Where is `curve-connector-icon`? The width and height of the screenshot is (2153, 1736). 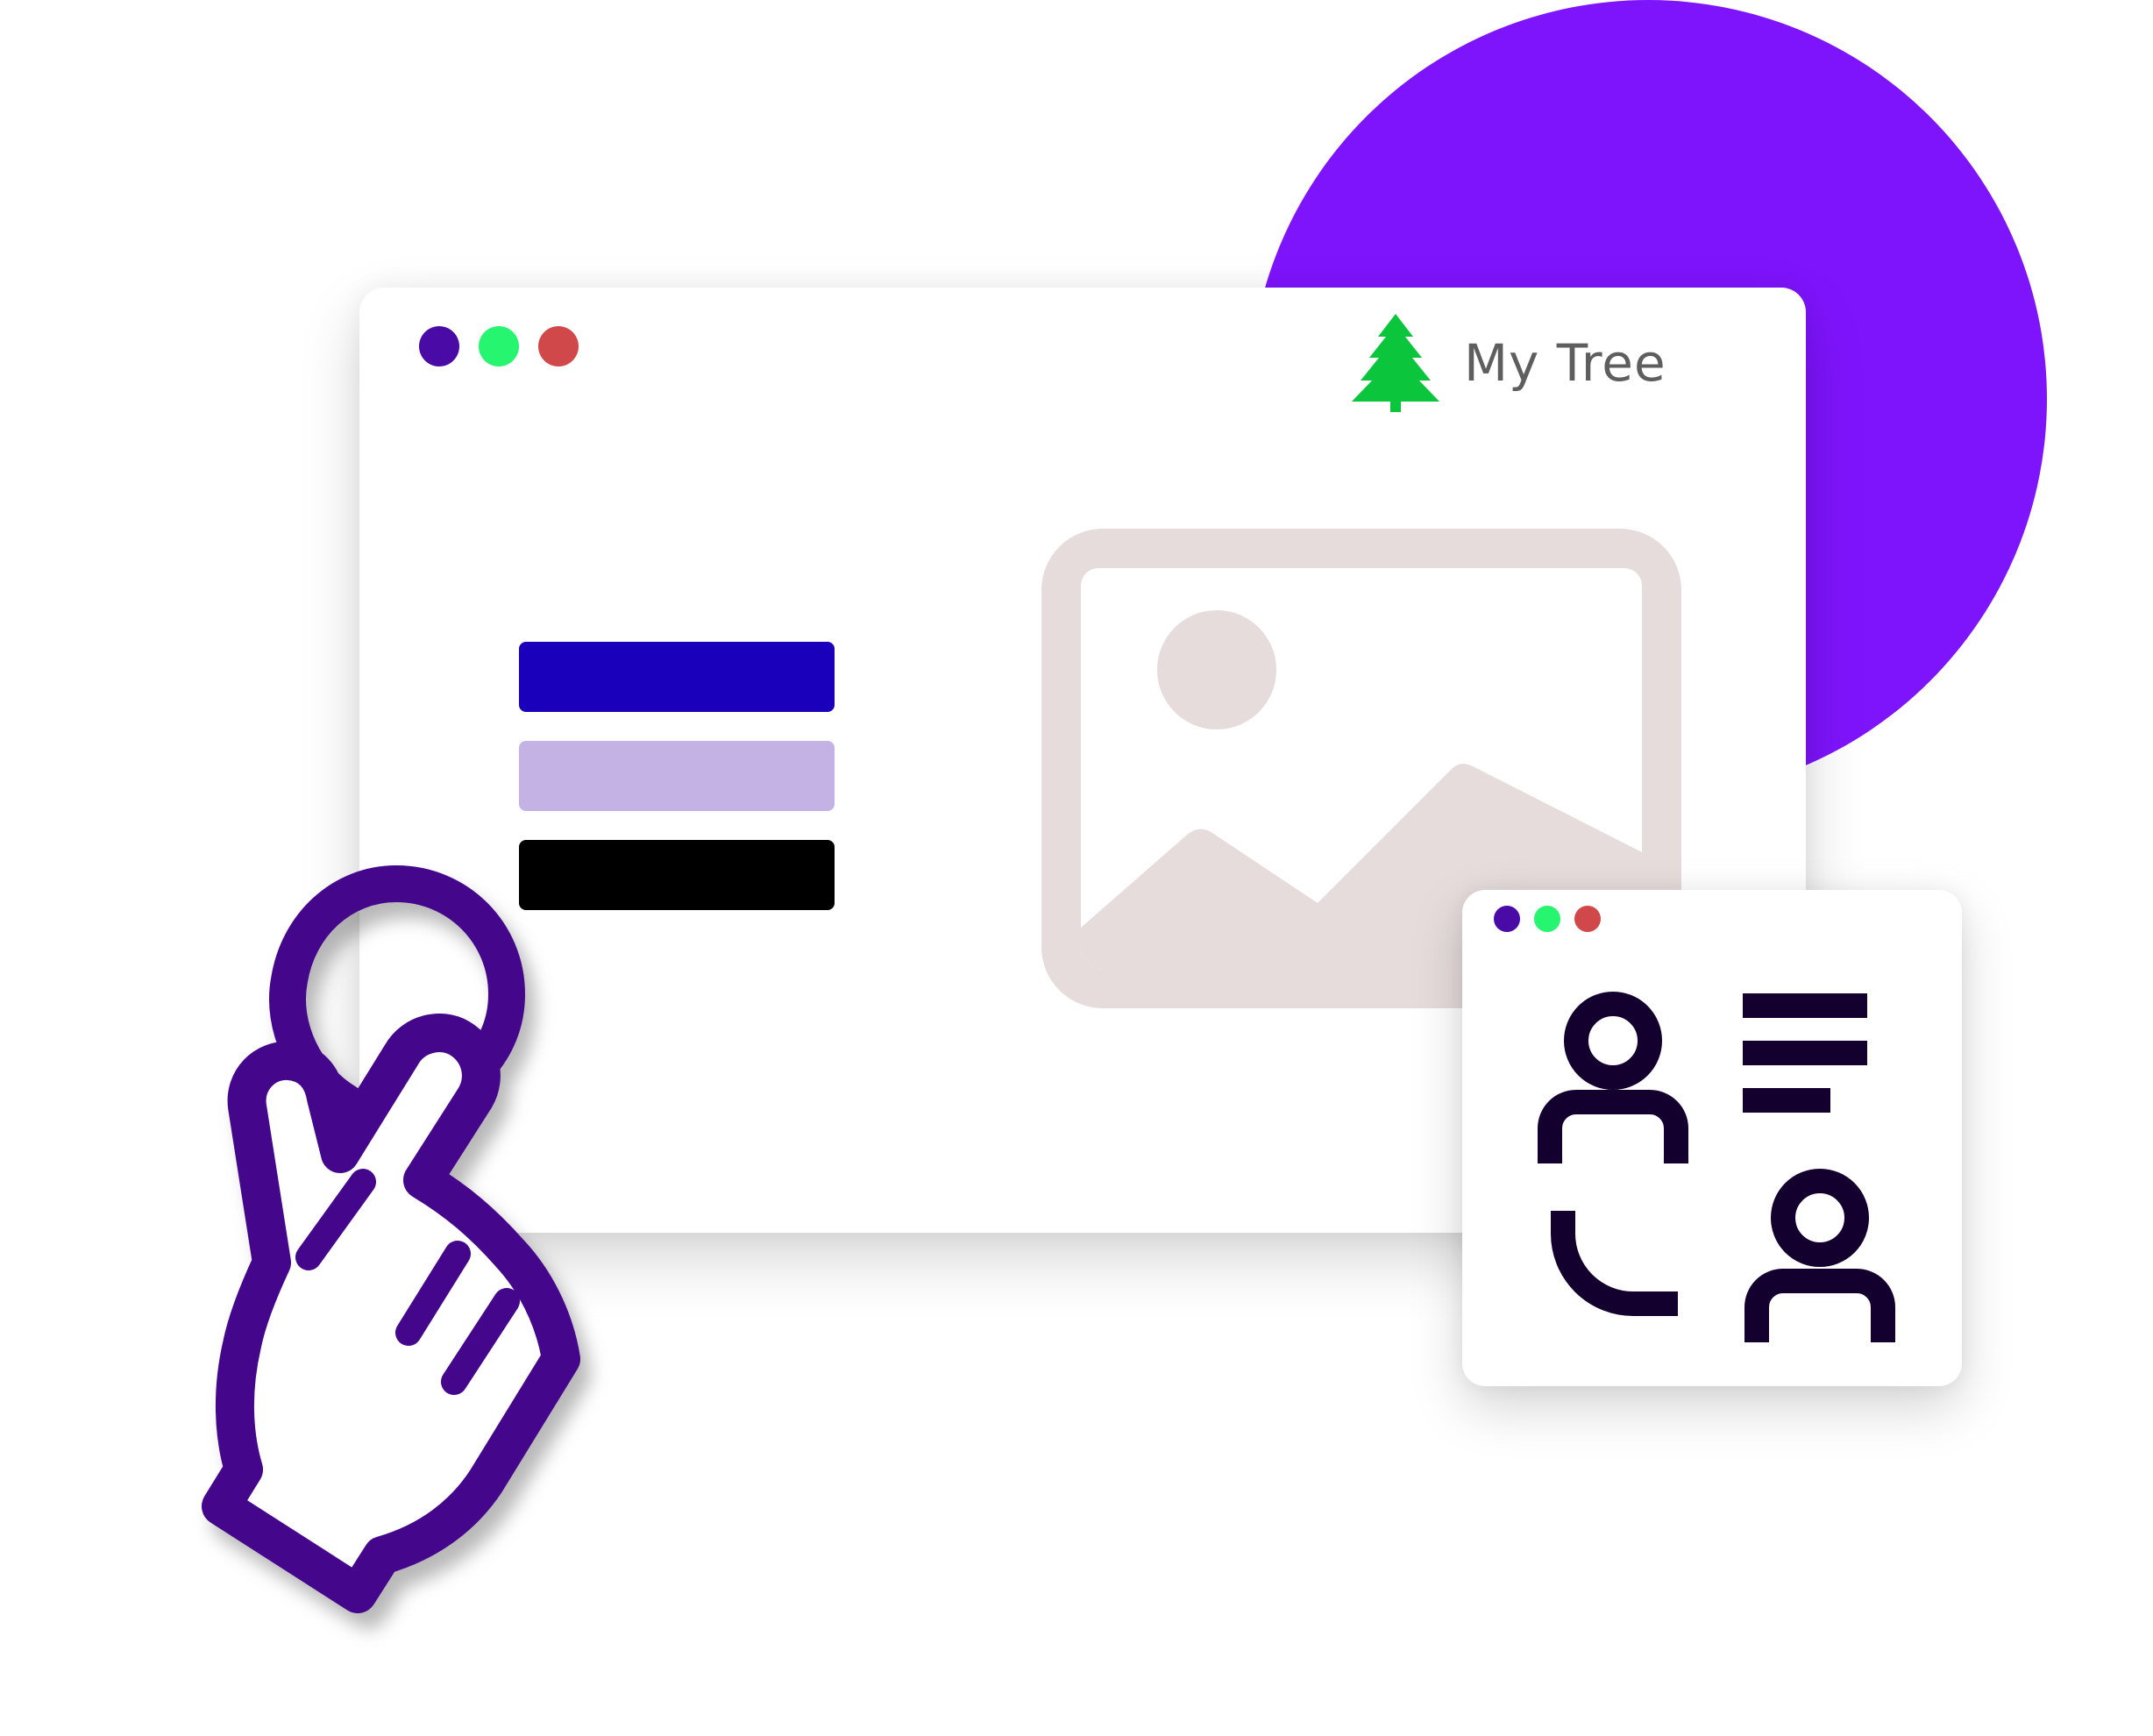 curve-connector-icon is located at coordinates (1615, 1263).